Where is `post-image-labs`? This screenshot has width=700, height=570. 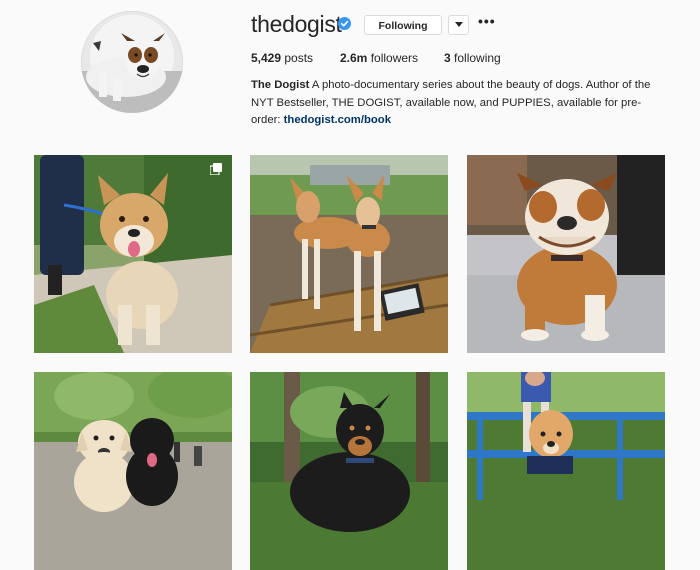 post-image-labs is located at coordinates (133, 471).